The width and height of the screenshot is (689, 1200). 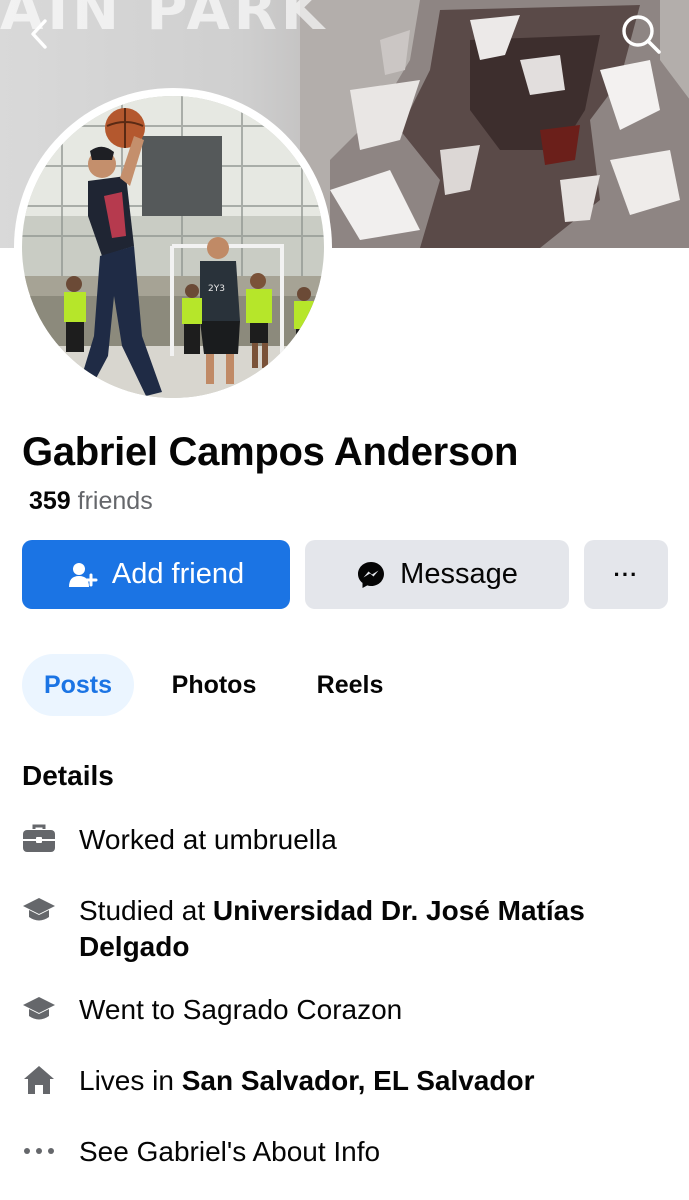 I want to click on add-friend-label: Add friend, so click(x=178, y=574).